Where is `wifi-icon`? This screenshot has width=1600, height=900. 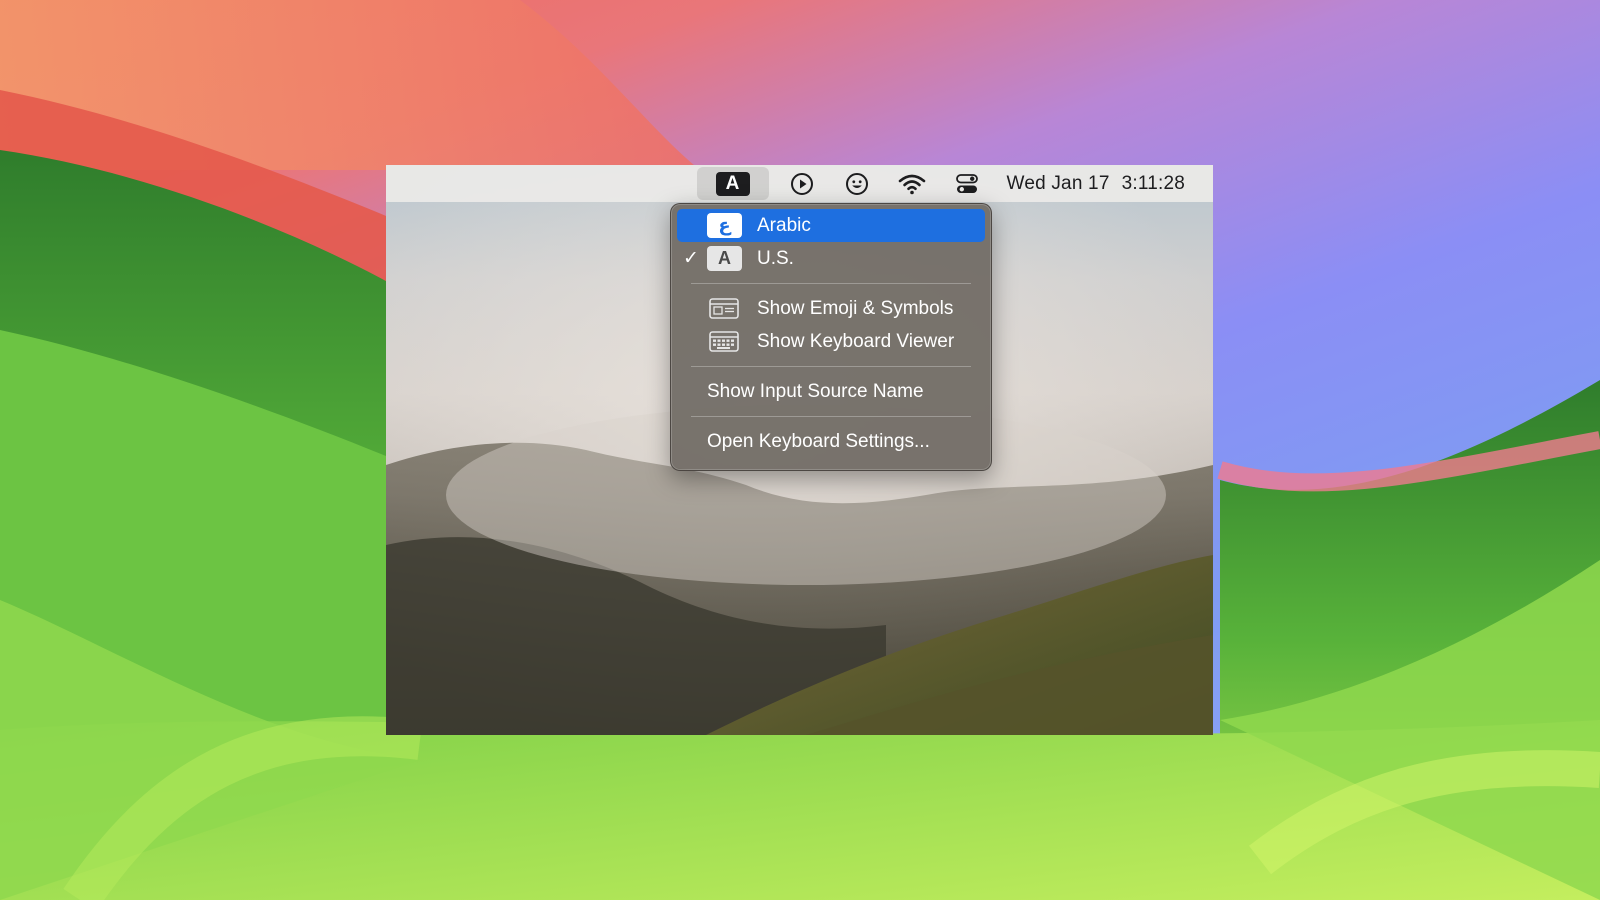 wifi-icon is located at coordinates (912, 183).